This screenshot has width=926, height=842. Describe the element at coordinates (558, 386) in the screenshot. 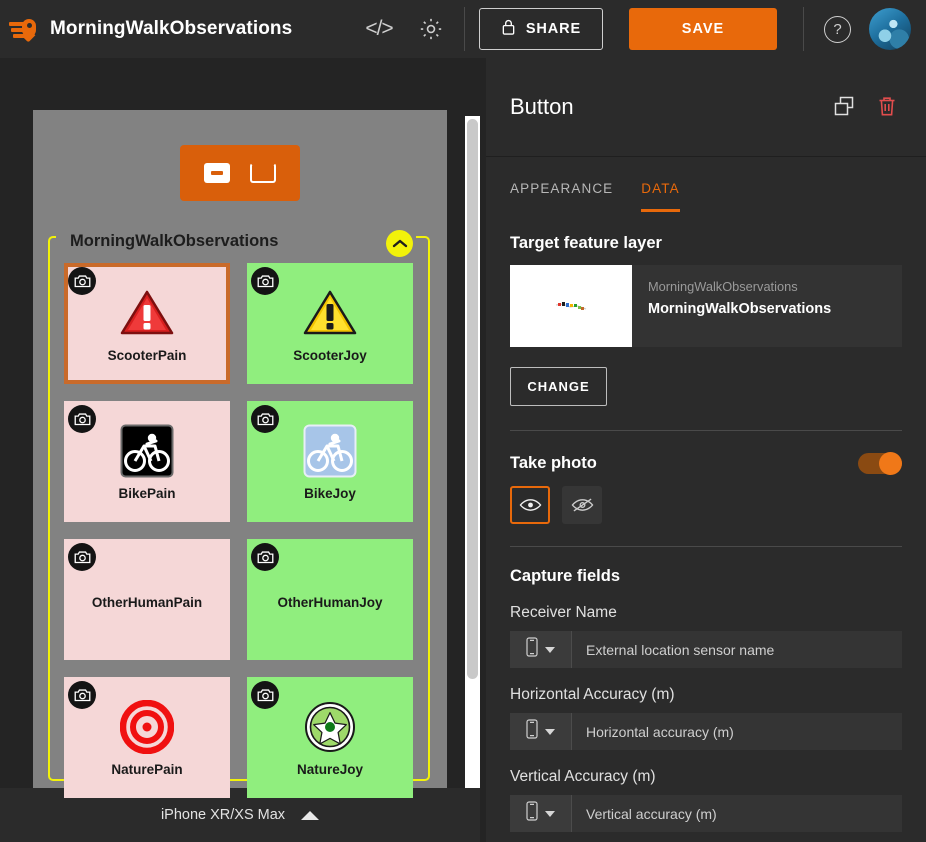

I see `change-layer-button: CHANGE` at that location.